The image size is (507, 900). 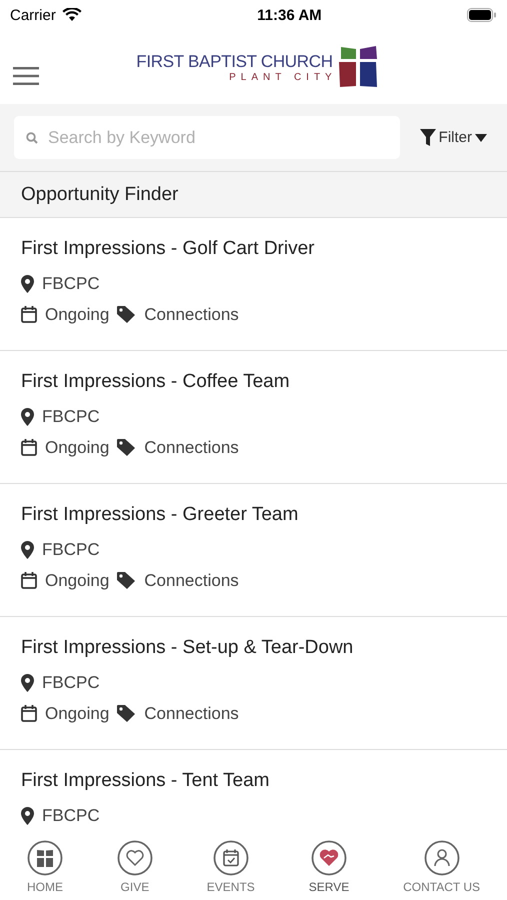 What do you see at coordinates (207, 137) in the screenshot?
I see `search-field: Search by Keyword` at bounding box center [207, 137].